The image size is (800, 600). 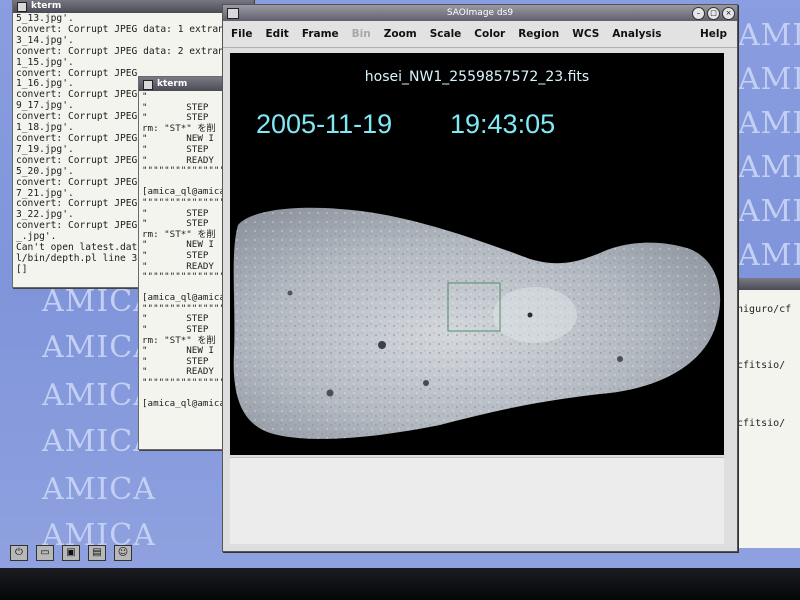 I want to click on menu-bin: Bin, so click(x=361, y=34).